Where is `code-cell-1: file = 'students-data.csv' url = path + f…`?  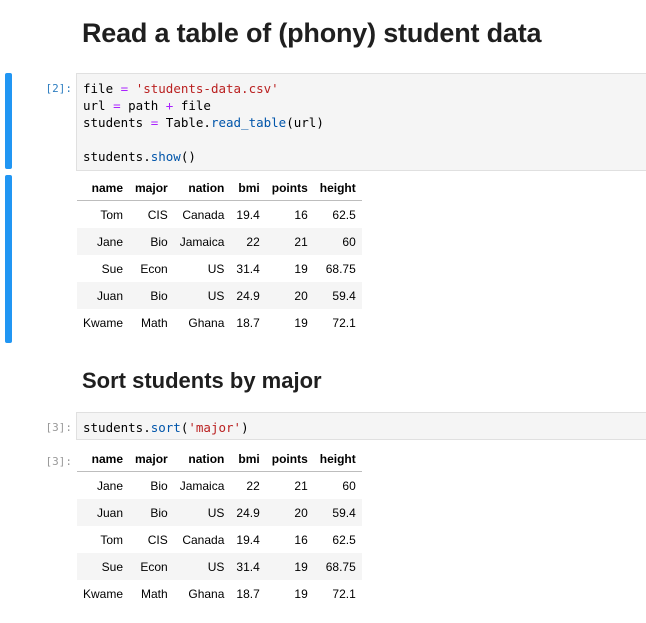
code-cell-1: file = 'students-data.csv' url = path + f… is located at coordinates (361, 122).